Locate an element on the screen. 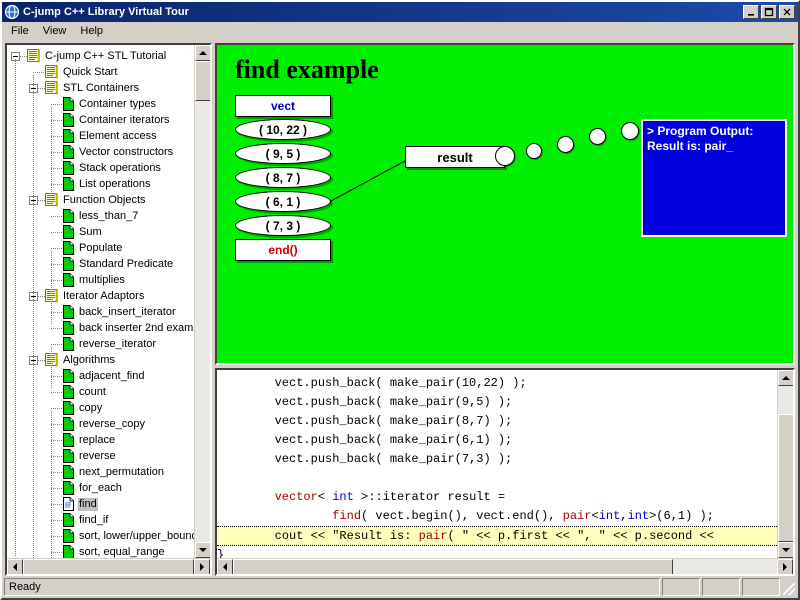 The height and width of the screenshot is (600, 800). code-horizontal-scrollbar is located at coordinates (505, 566).